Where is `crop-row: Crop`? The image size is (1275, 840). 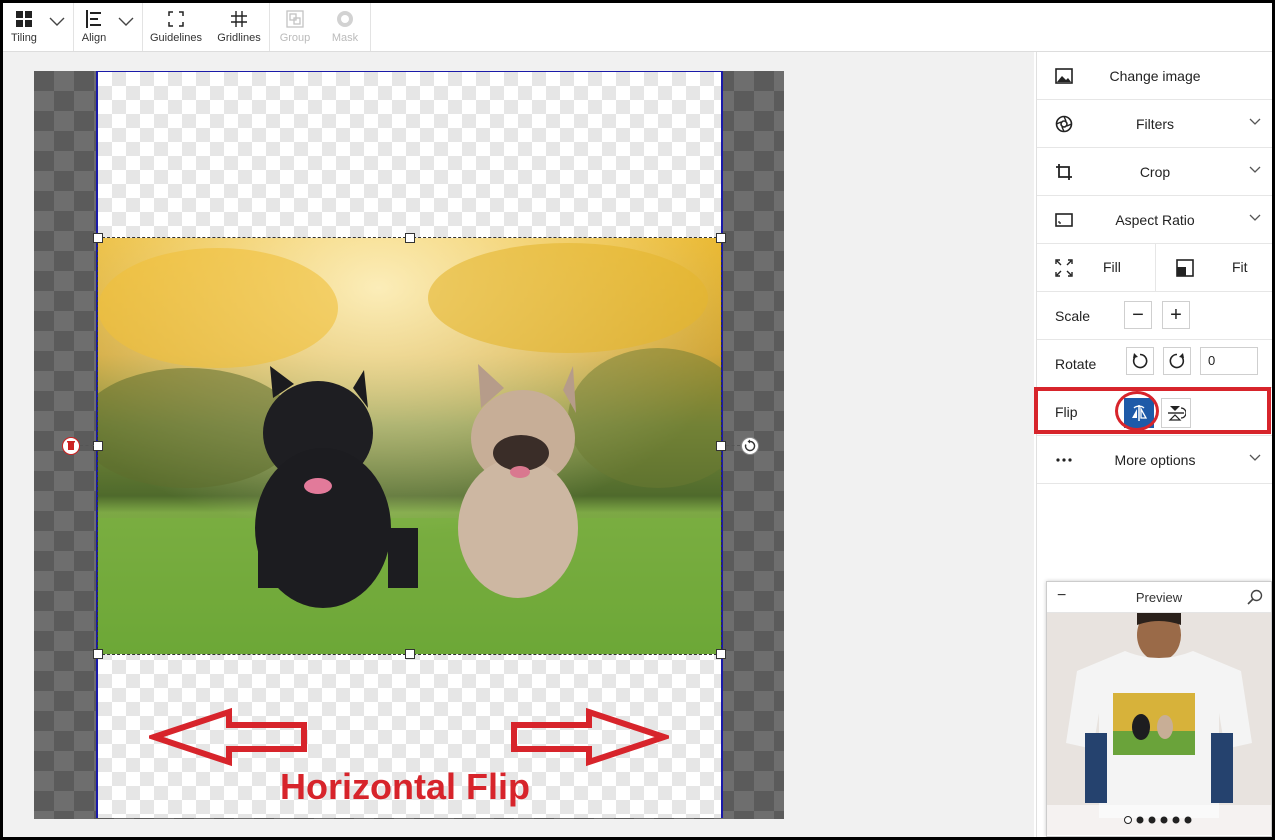
crop-row: Crop is located at coordinates (1154, 172).